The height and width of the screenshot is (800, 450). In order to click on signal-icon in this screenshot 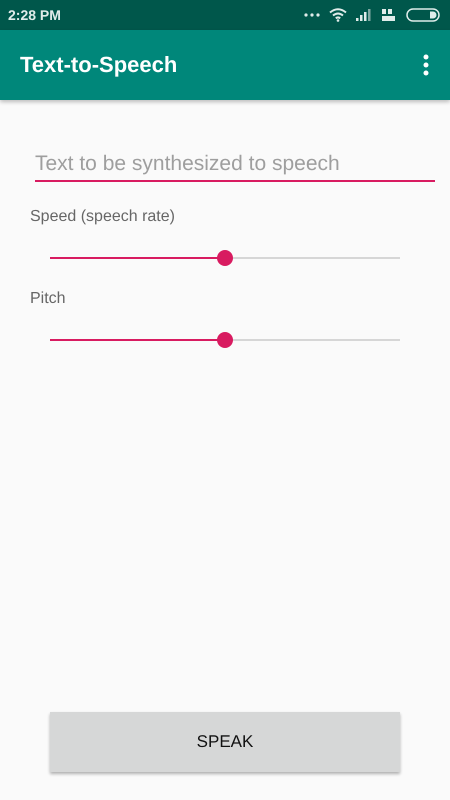, I will do `click(364, 15)`.